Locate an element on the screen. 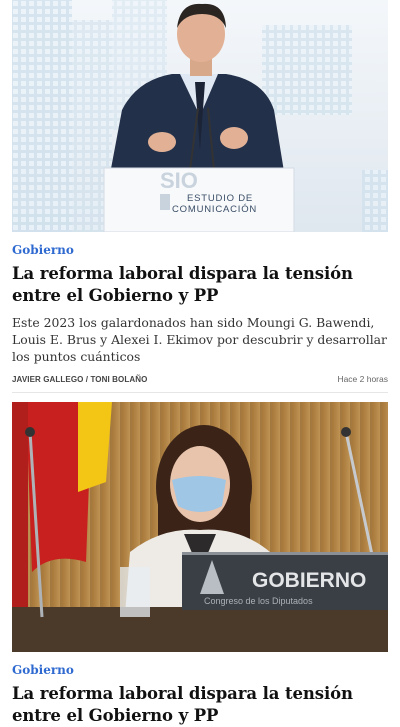 The width and height of the screenshot is (400, 727). podium-logo: SIO is located at coordinates (179, 180).